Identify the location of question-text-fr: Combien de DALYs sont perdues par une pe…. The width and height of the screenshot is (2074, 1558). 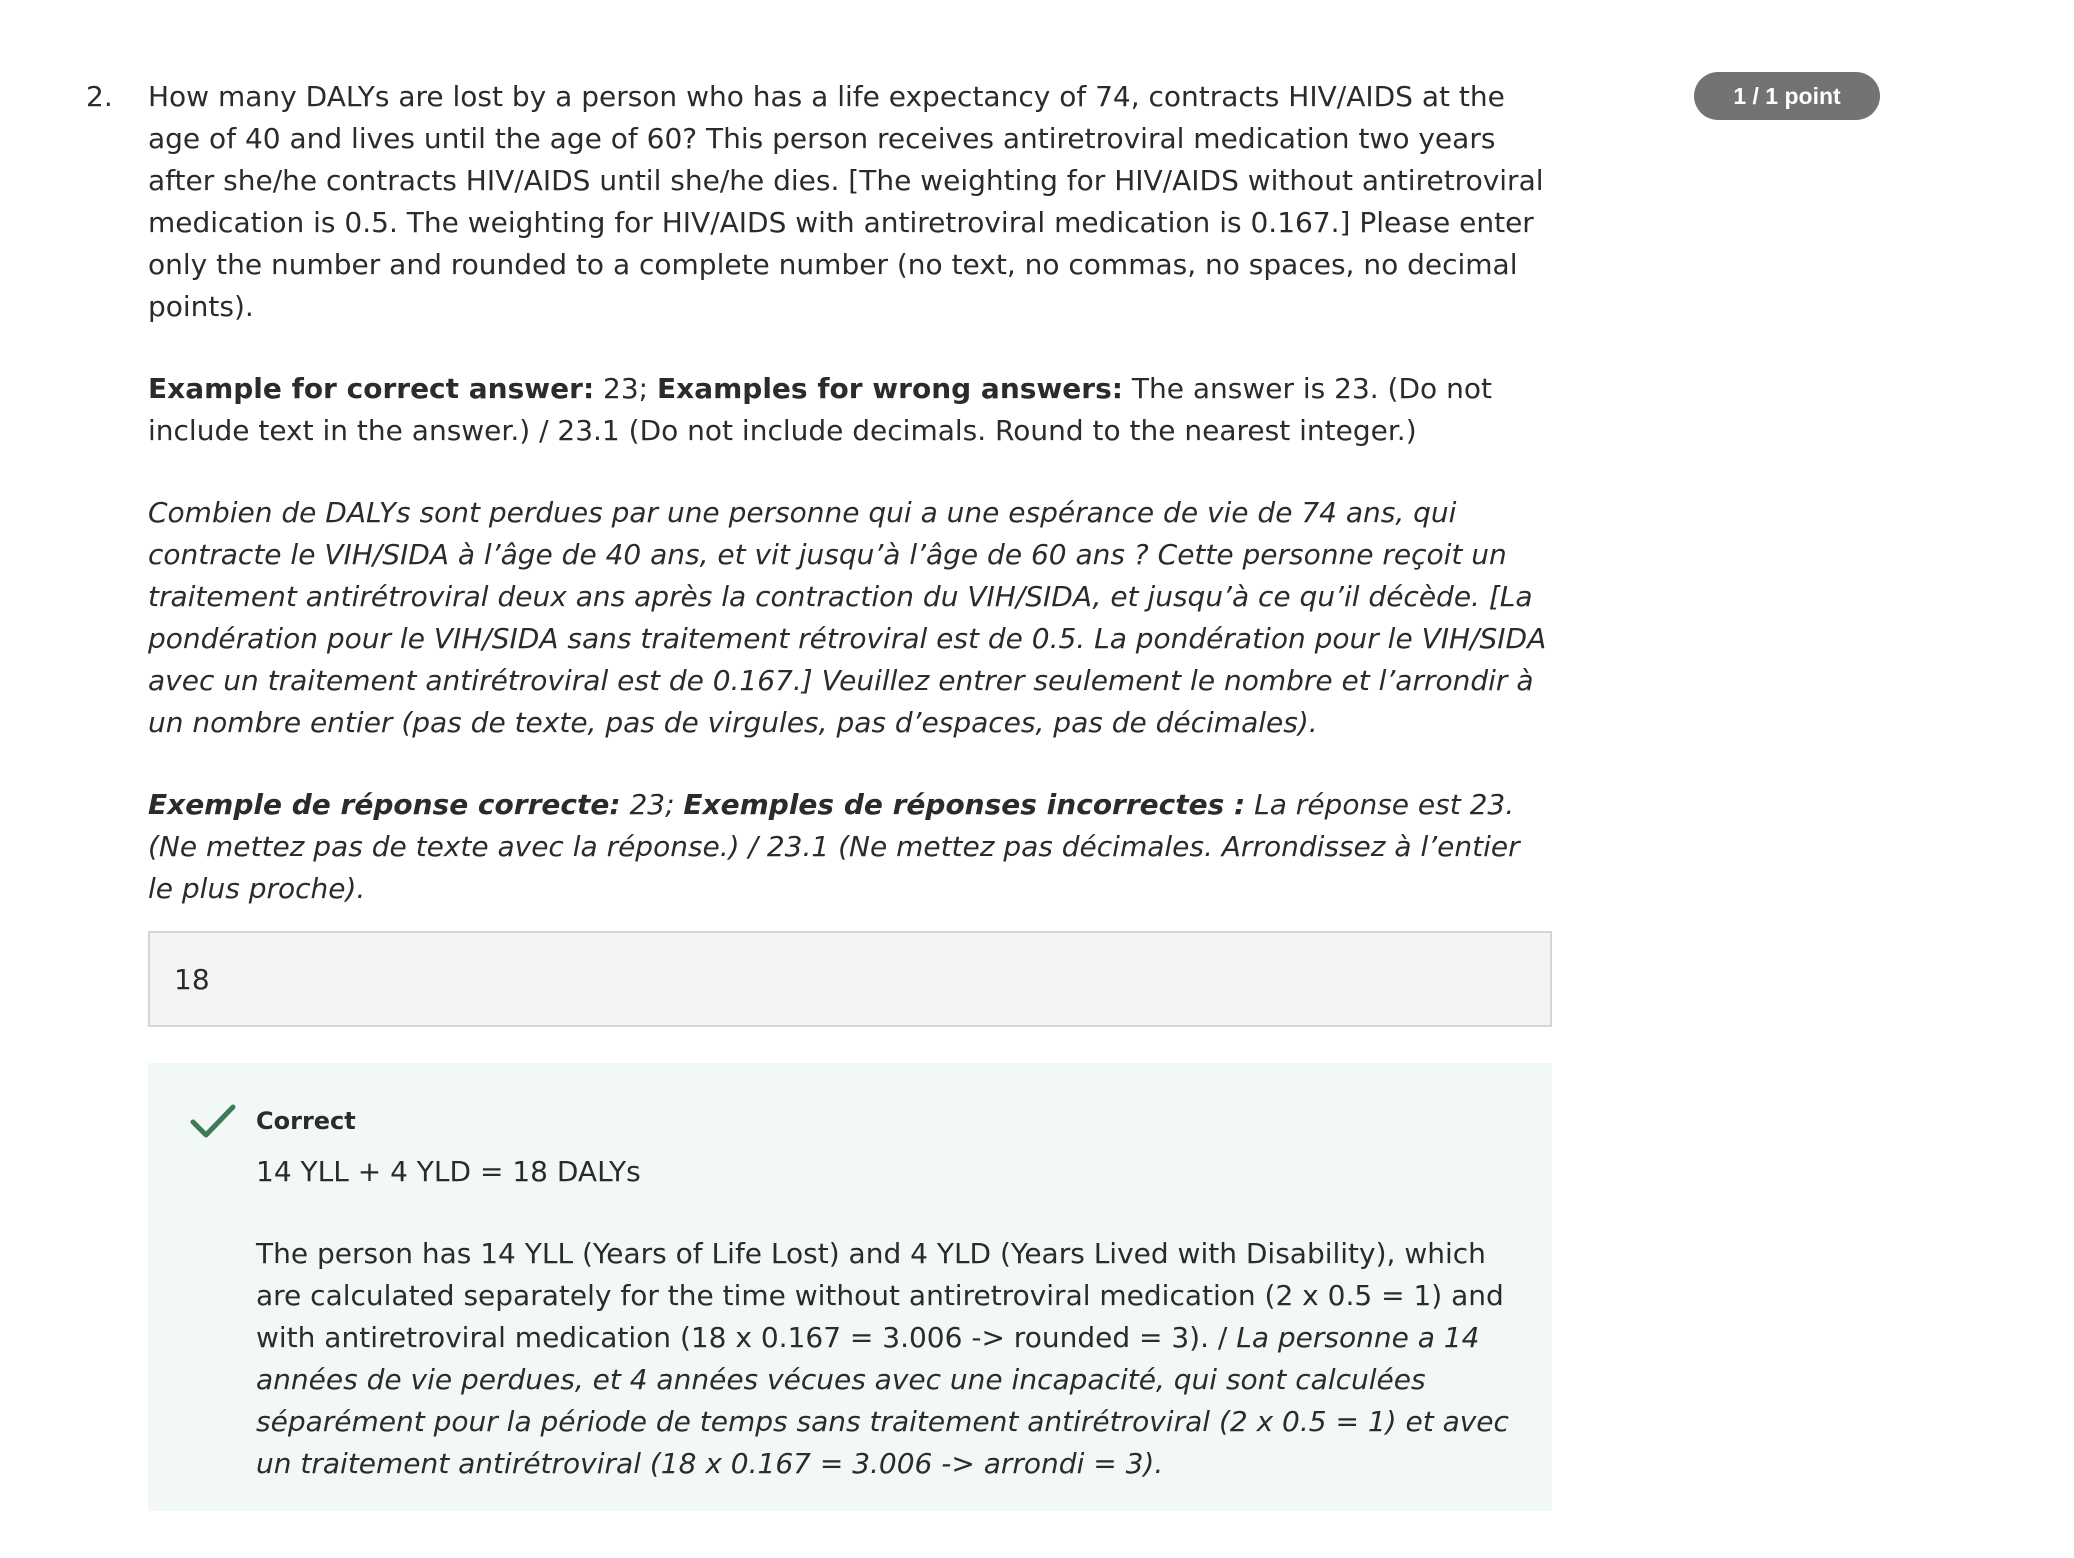
(847, 617).